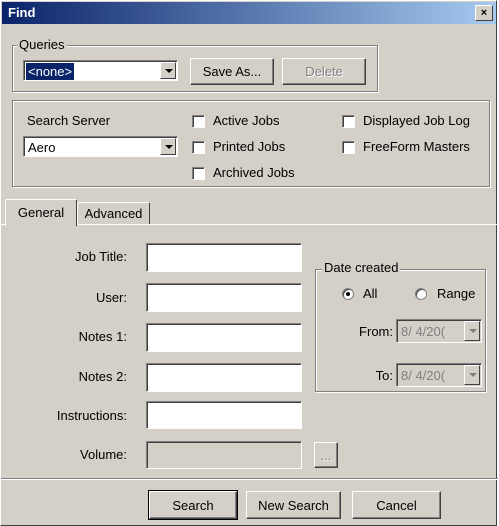  Describe the element at coordinates (416, 120) in the screenshot. I see `displayed-job-log-label: Displayed Job Log` at that location.